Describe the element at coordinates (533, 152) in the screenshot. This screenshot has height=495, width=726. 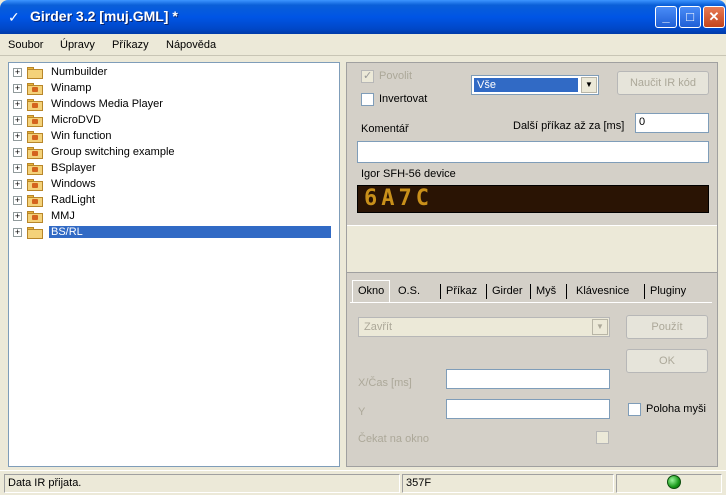
I see `comment-input` at that location.